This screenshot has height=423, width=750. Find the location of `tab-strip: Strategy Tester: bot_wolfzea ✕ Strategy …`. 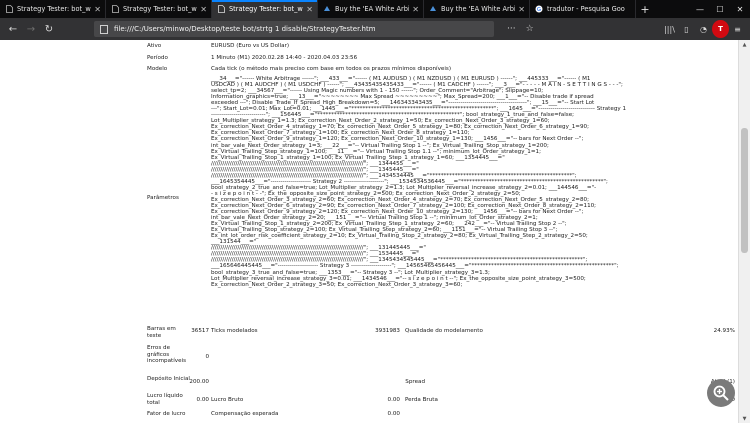

tab-strip: Strategy Tester: bot_wolfzea ✕ Strategy … is located at coordinates (375, 9).